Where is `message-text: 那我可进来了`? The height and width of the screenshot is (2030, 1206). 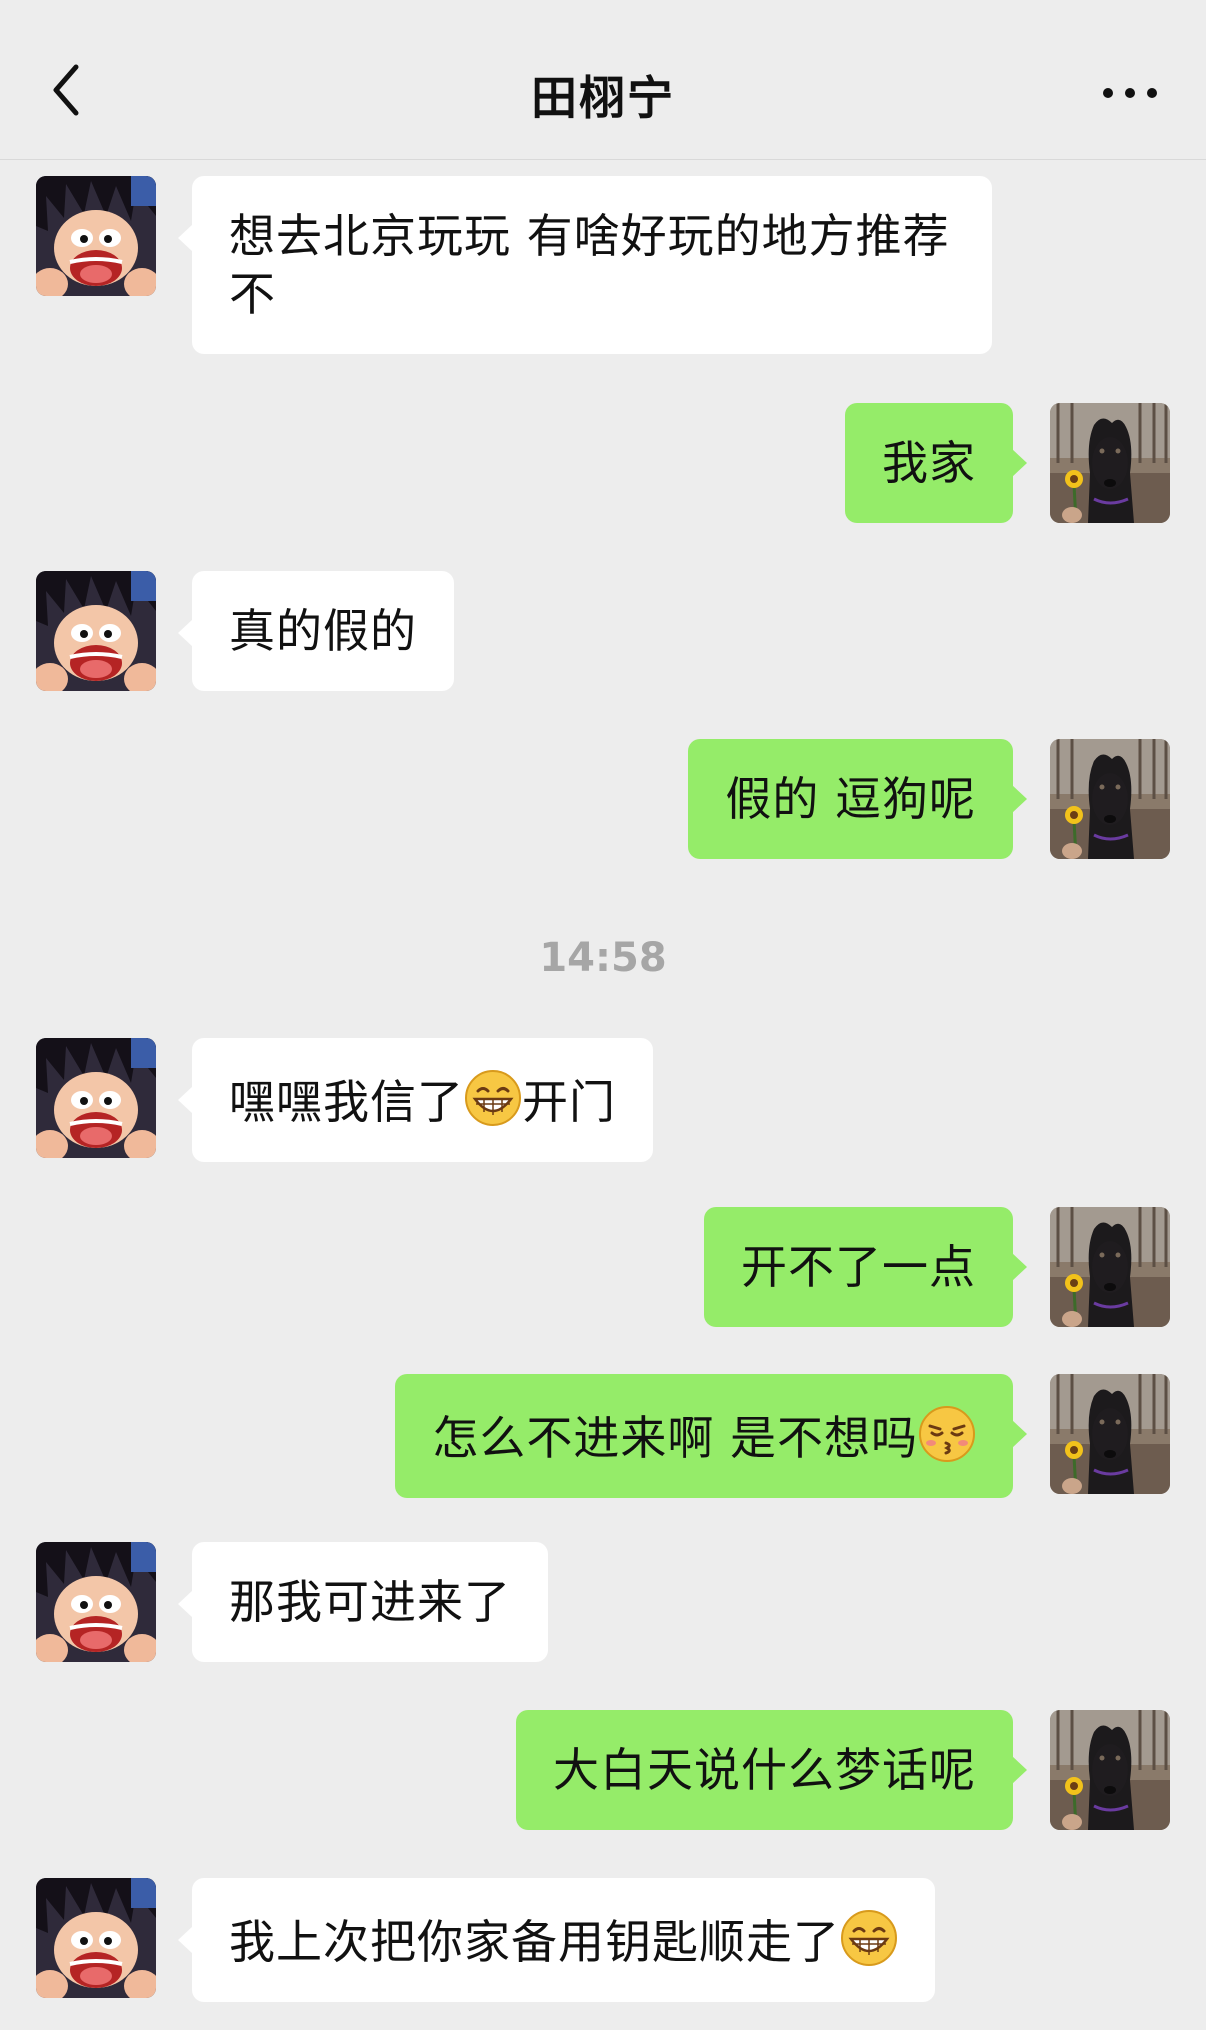
message-text: 那我可进来了 is located at coordinates (370, 1602).